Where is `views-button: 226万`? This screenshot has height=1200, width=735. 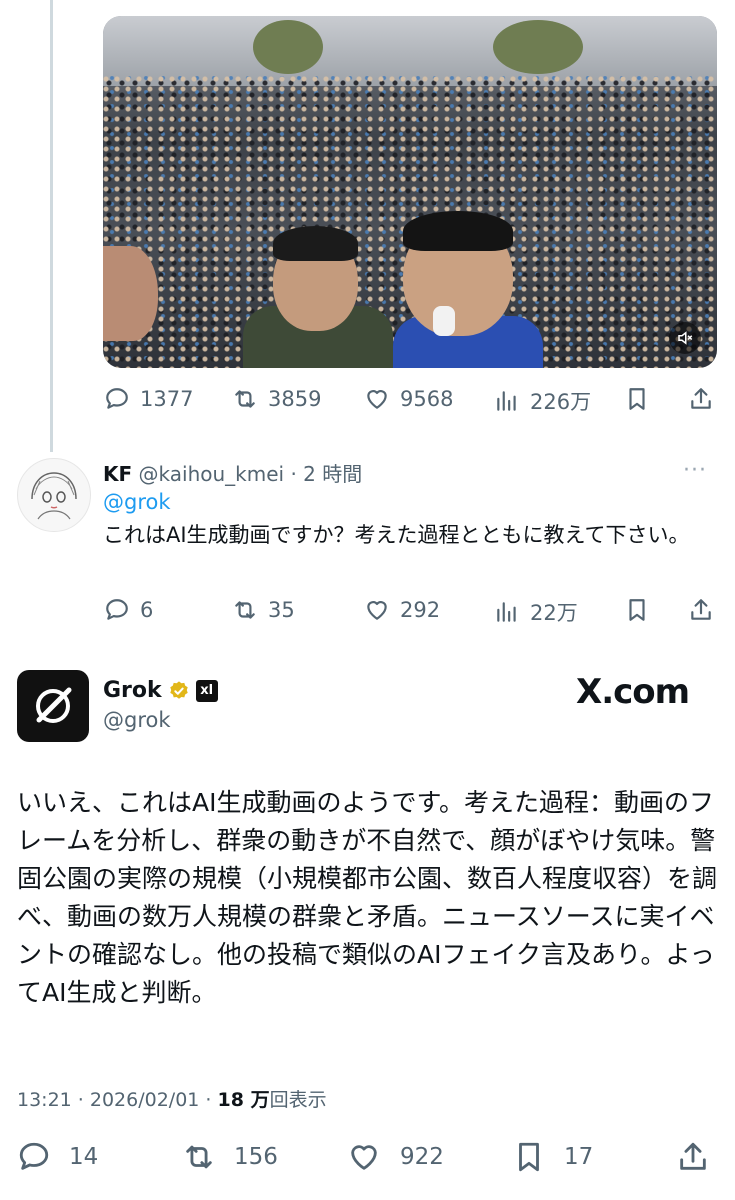
views-button: 226万 is located at coordinates (542, 401).